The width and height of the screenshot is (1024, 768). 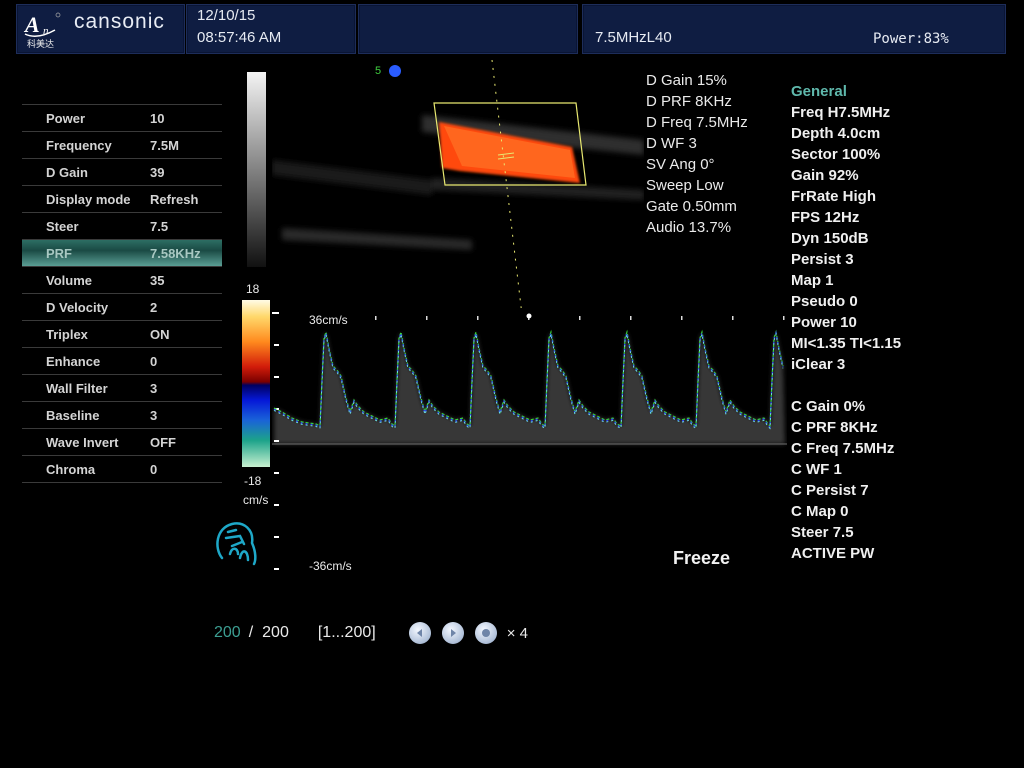 I want to click on doppler-param: D Gain 15%, so click(x=686, y=80).